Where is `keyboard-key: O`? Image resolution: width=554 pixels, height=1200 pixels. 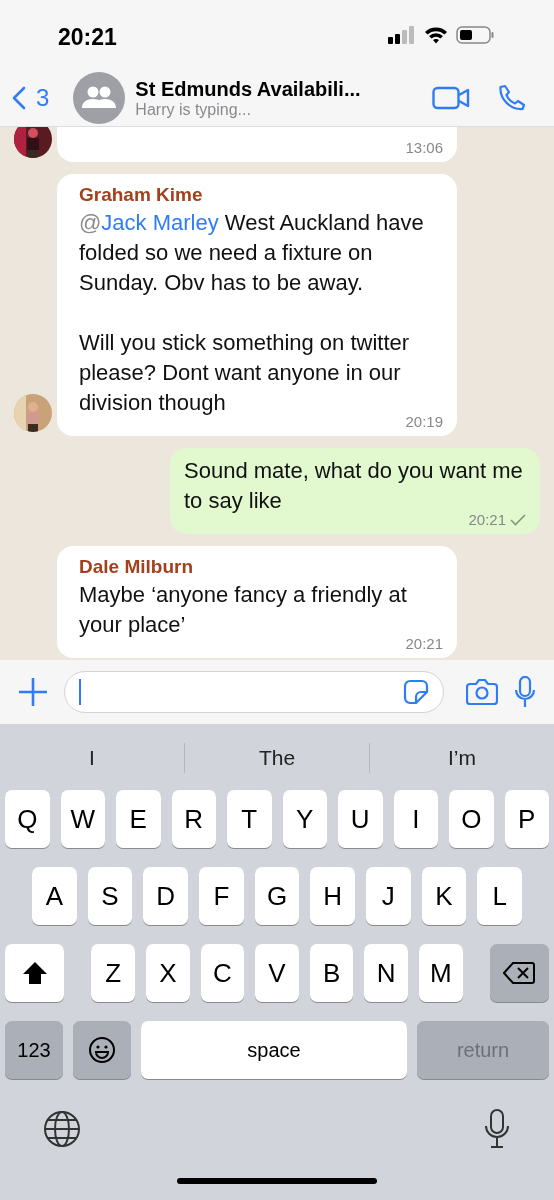 keyboard-key: O is located at coordinates (471, 819).